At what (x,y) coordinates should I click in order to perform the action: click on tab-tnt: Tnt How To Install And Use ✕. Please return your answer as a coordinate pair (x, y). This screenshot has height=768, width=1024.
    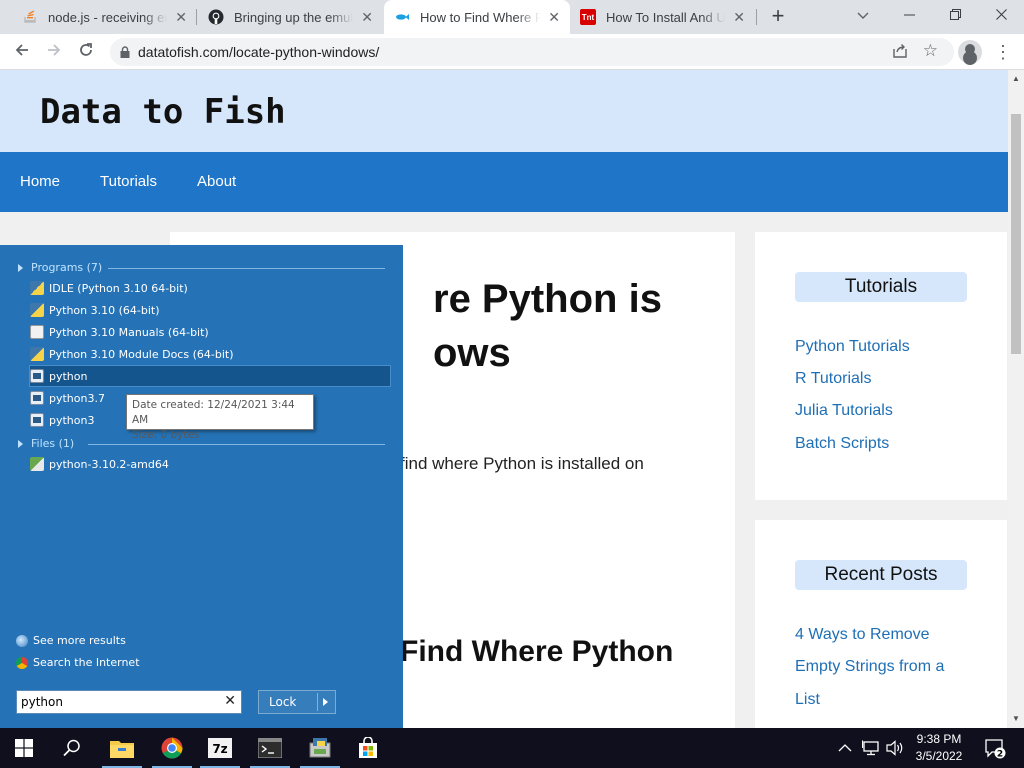
    Looking at the image, I should click on (662, 17).